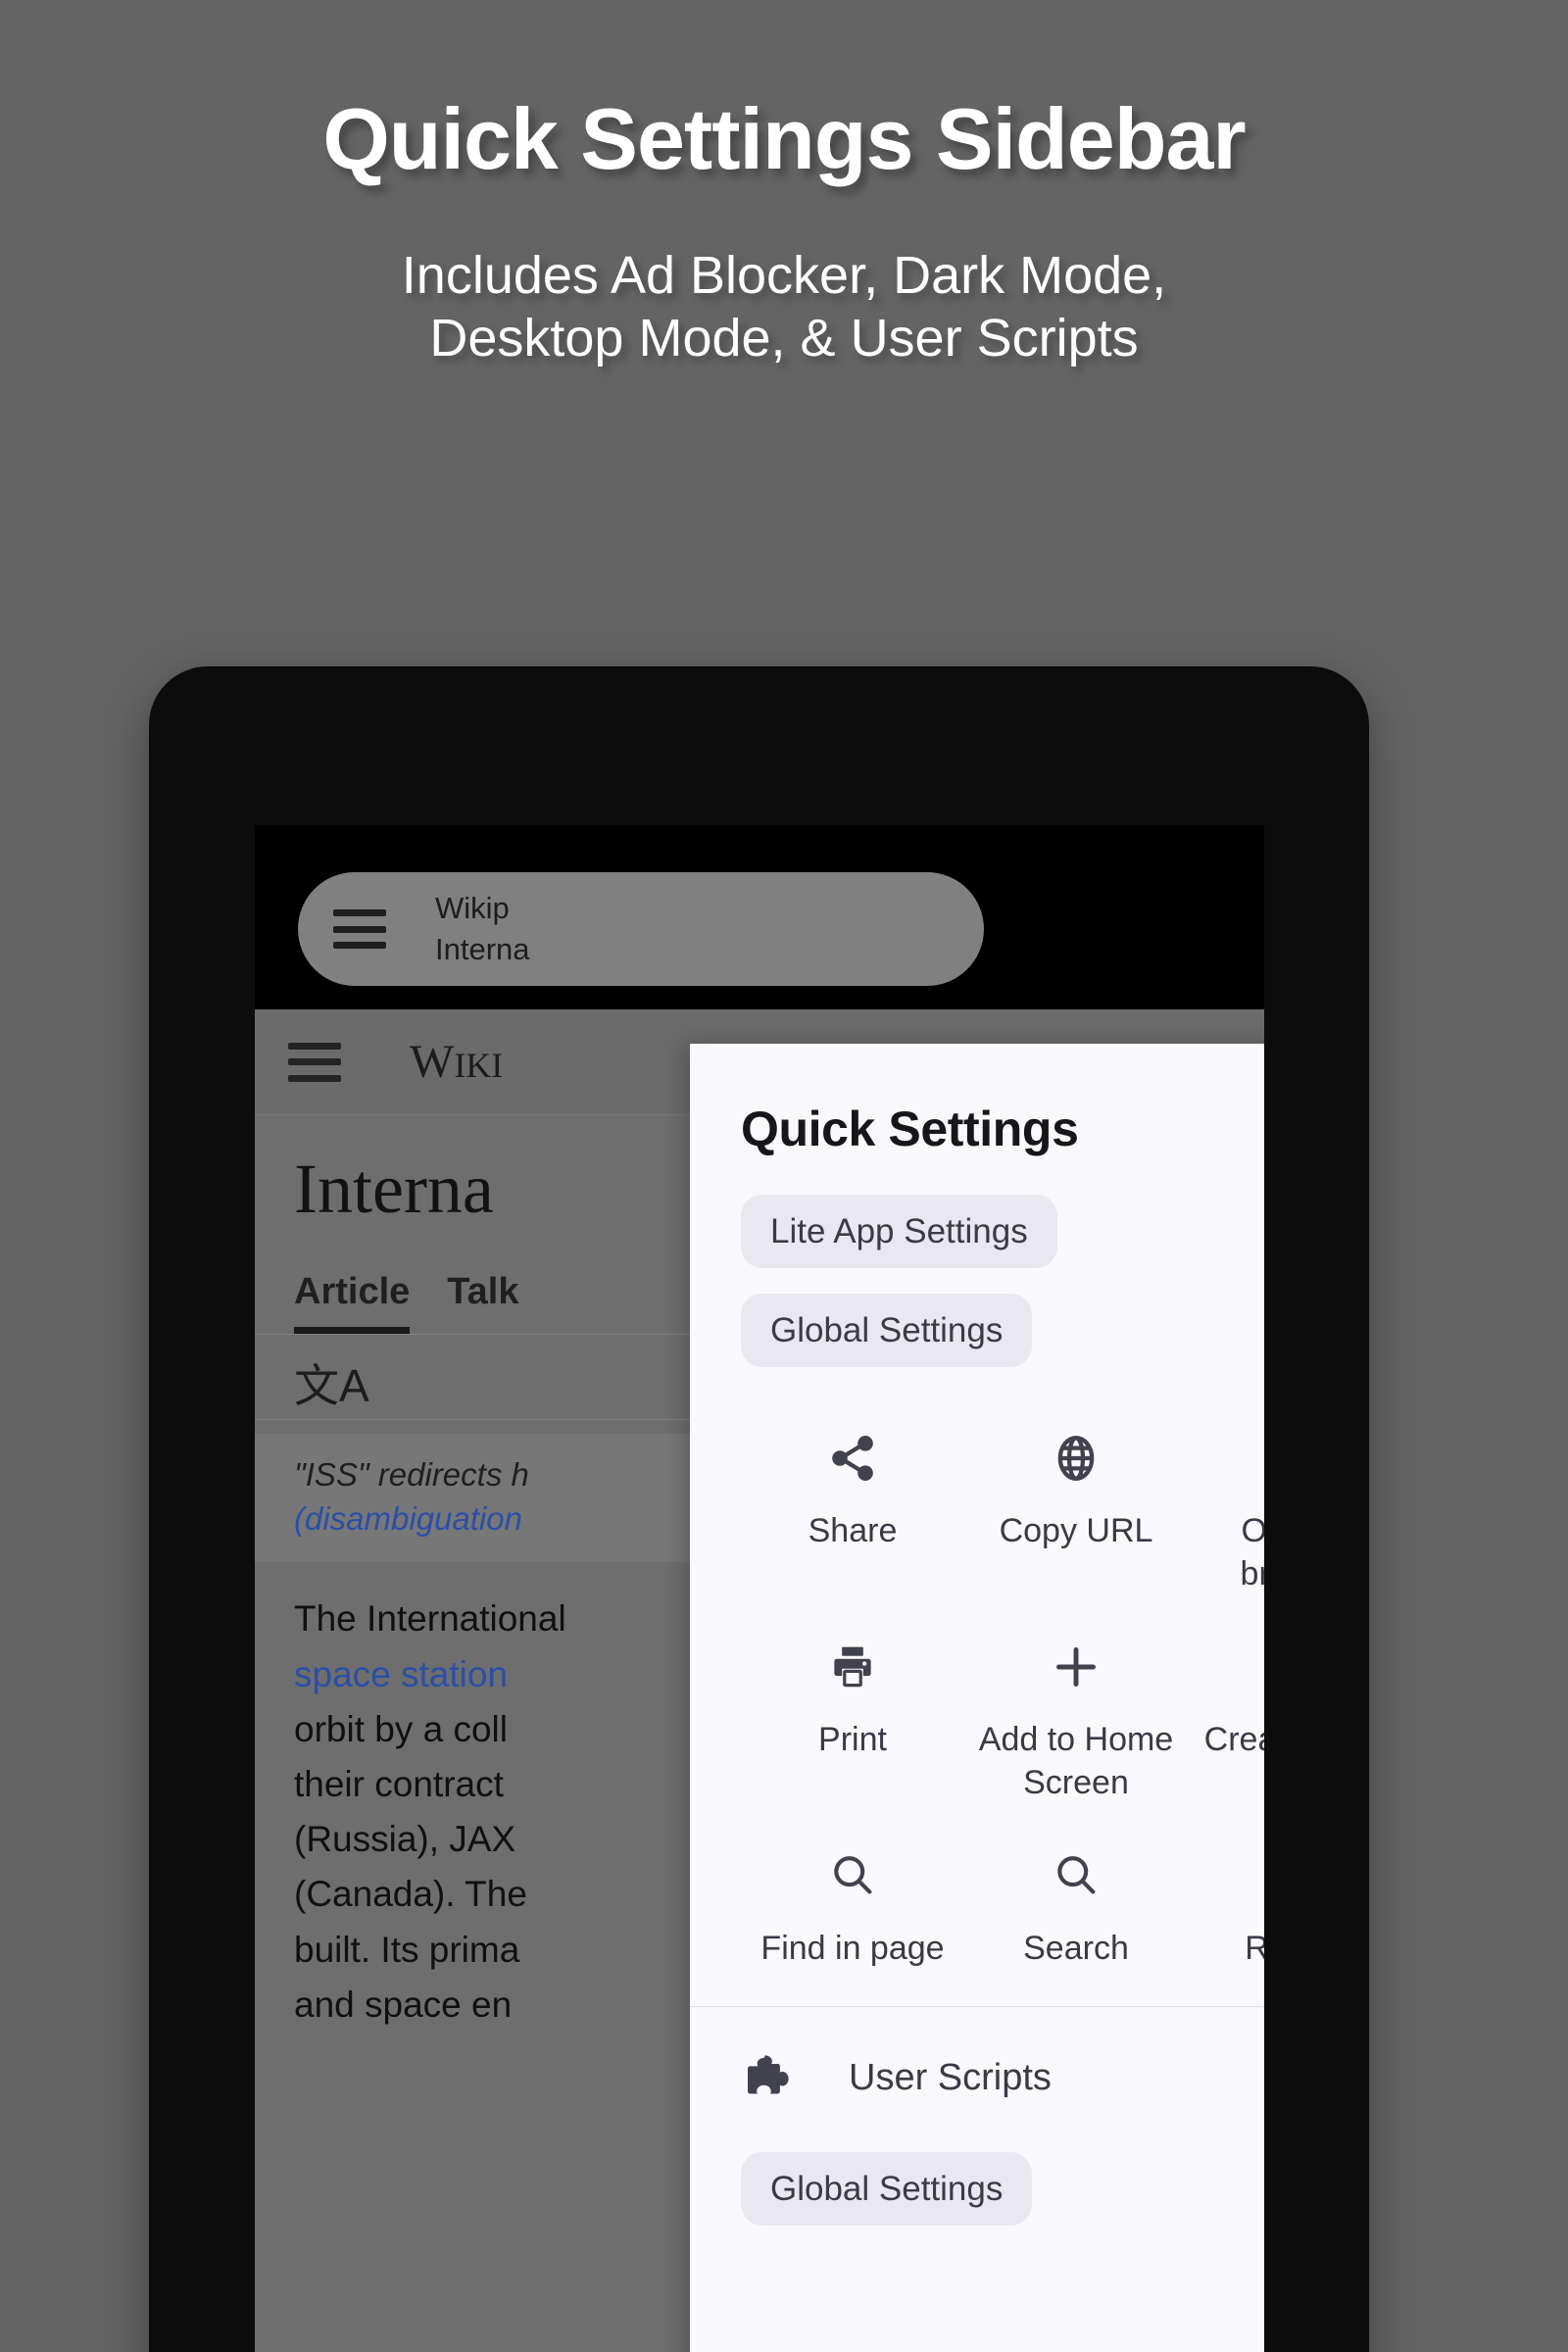 The width and height of the screenshot is (1568, 2352). What do you see at coordinates (482, 1302) in the screenshot?
I see `wiki-tab-talk: Talk` at bounding box center [482, 1302].